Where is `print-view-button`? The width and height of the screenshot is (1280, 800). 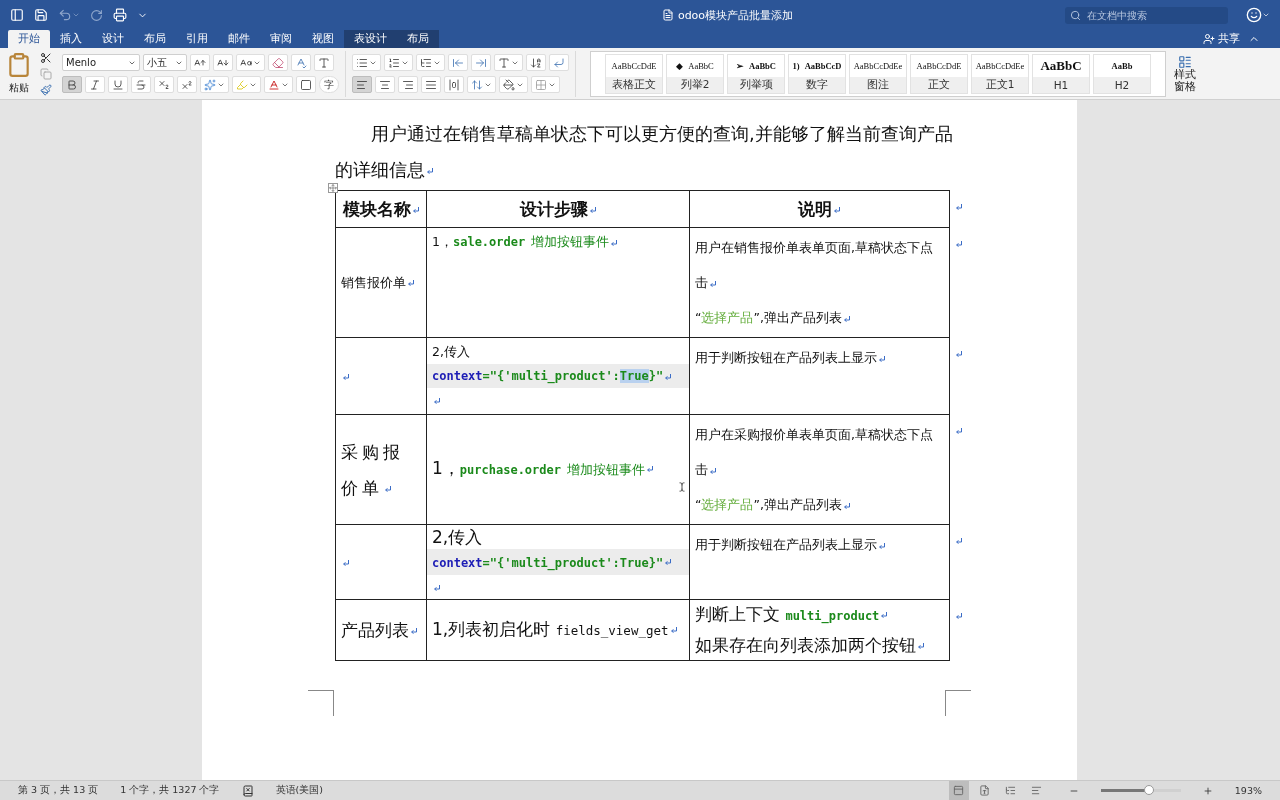 print-view-button is located at coordinates (958, 790).